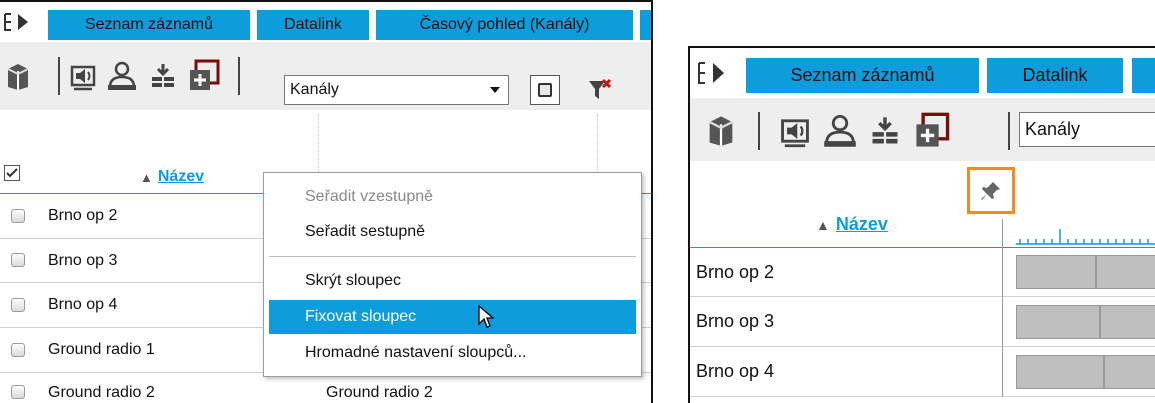 The width and height of the screenshot is (1155, 403). I want to click on table-row: Brno op 2, so click(922, 272).